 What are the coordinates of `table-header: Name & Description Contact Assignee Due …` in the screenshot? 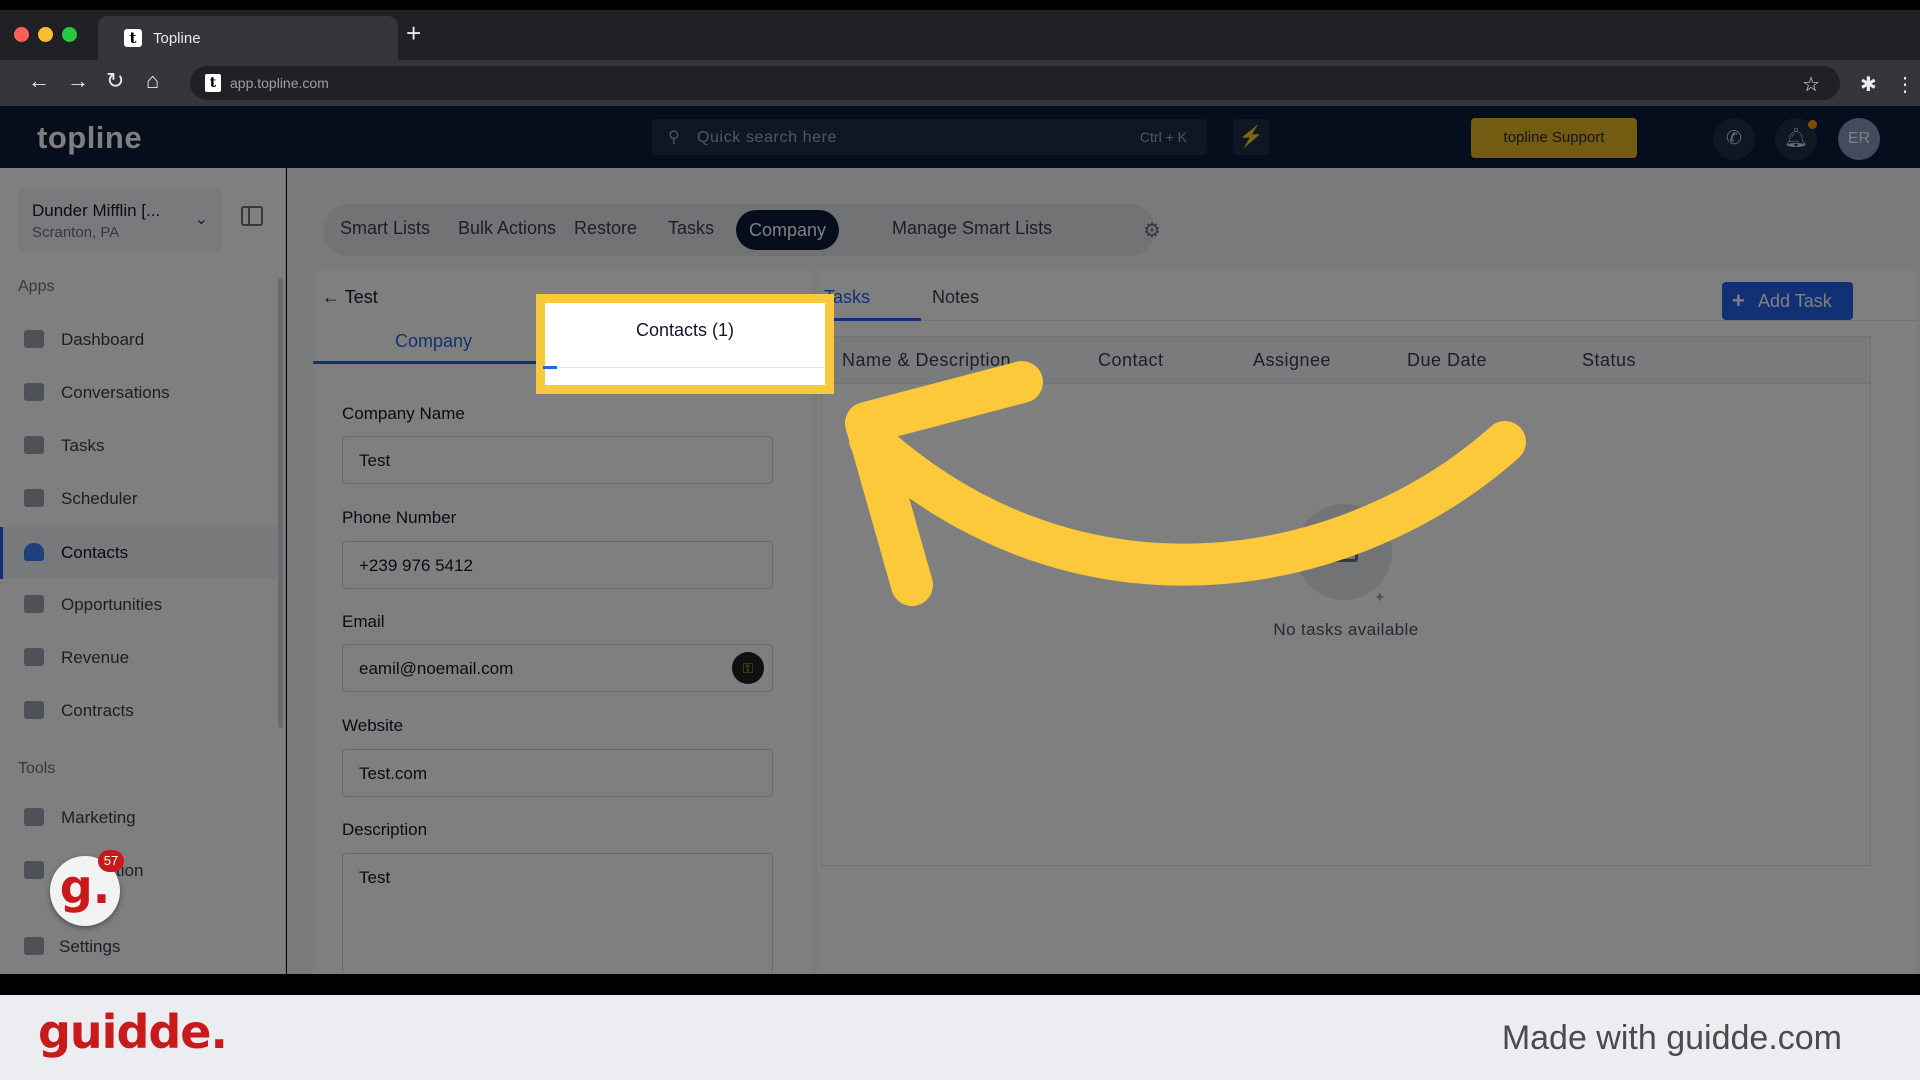 It's located at (1346, 360).